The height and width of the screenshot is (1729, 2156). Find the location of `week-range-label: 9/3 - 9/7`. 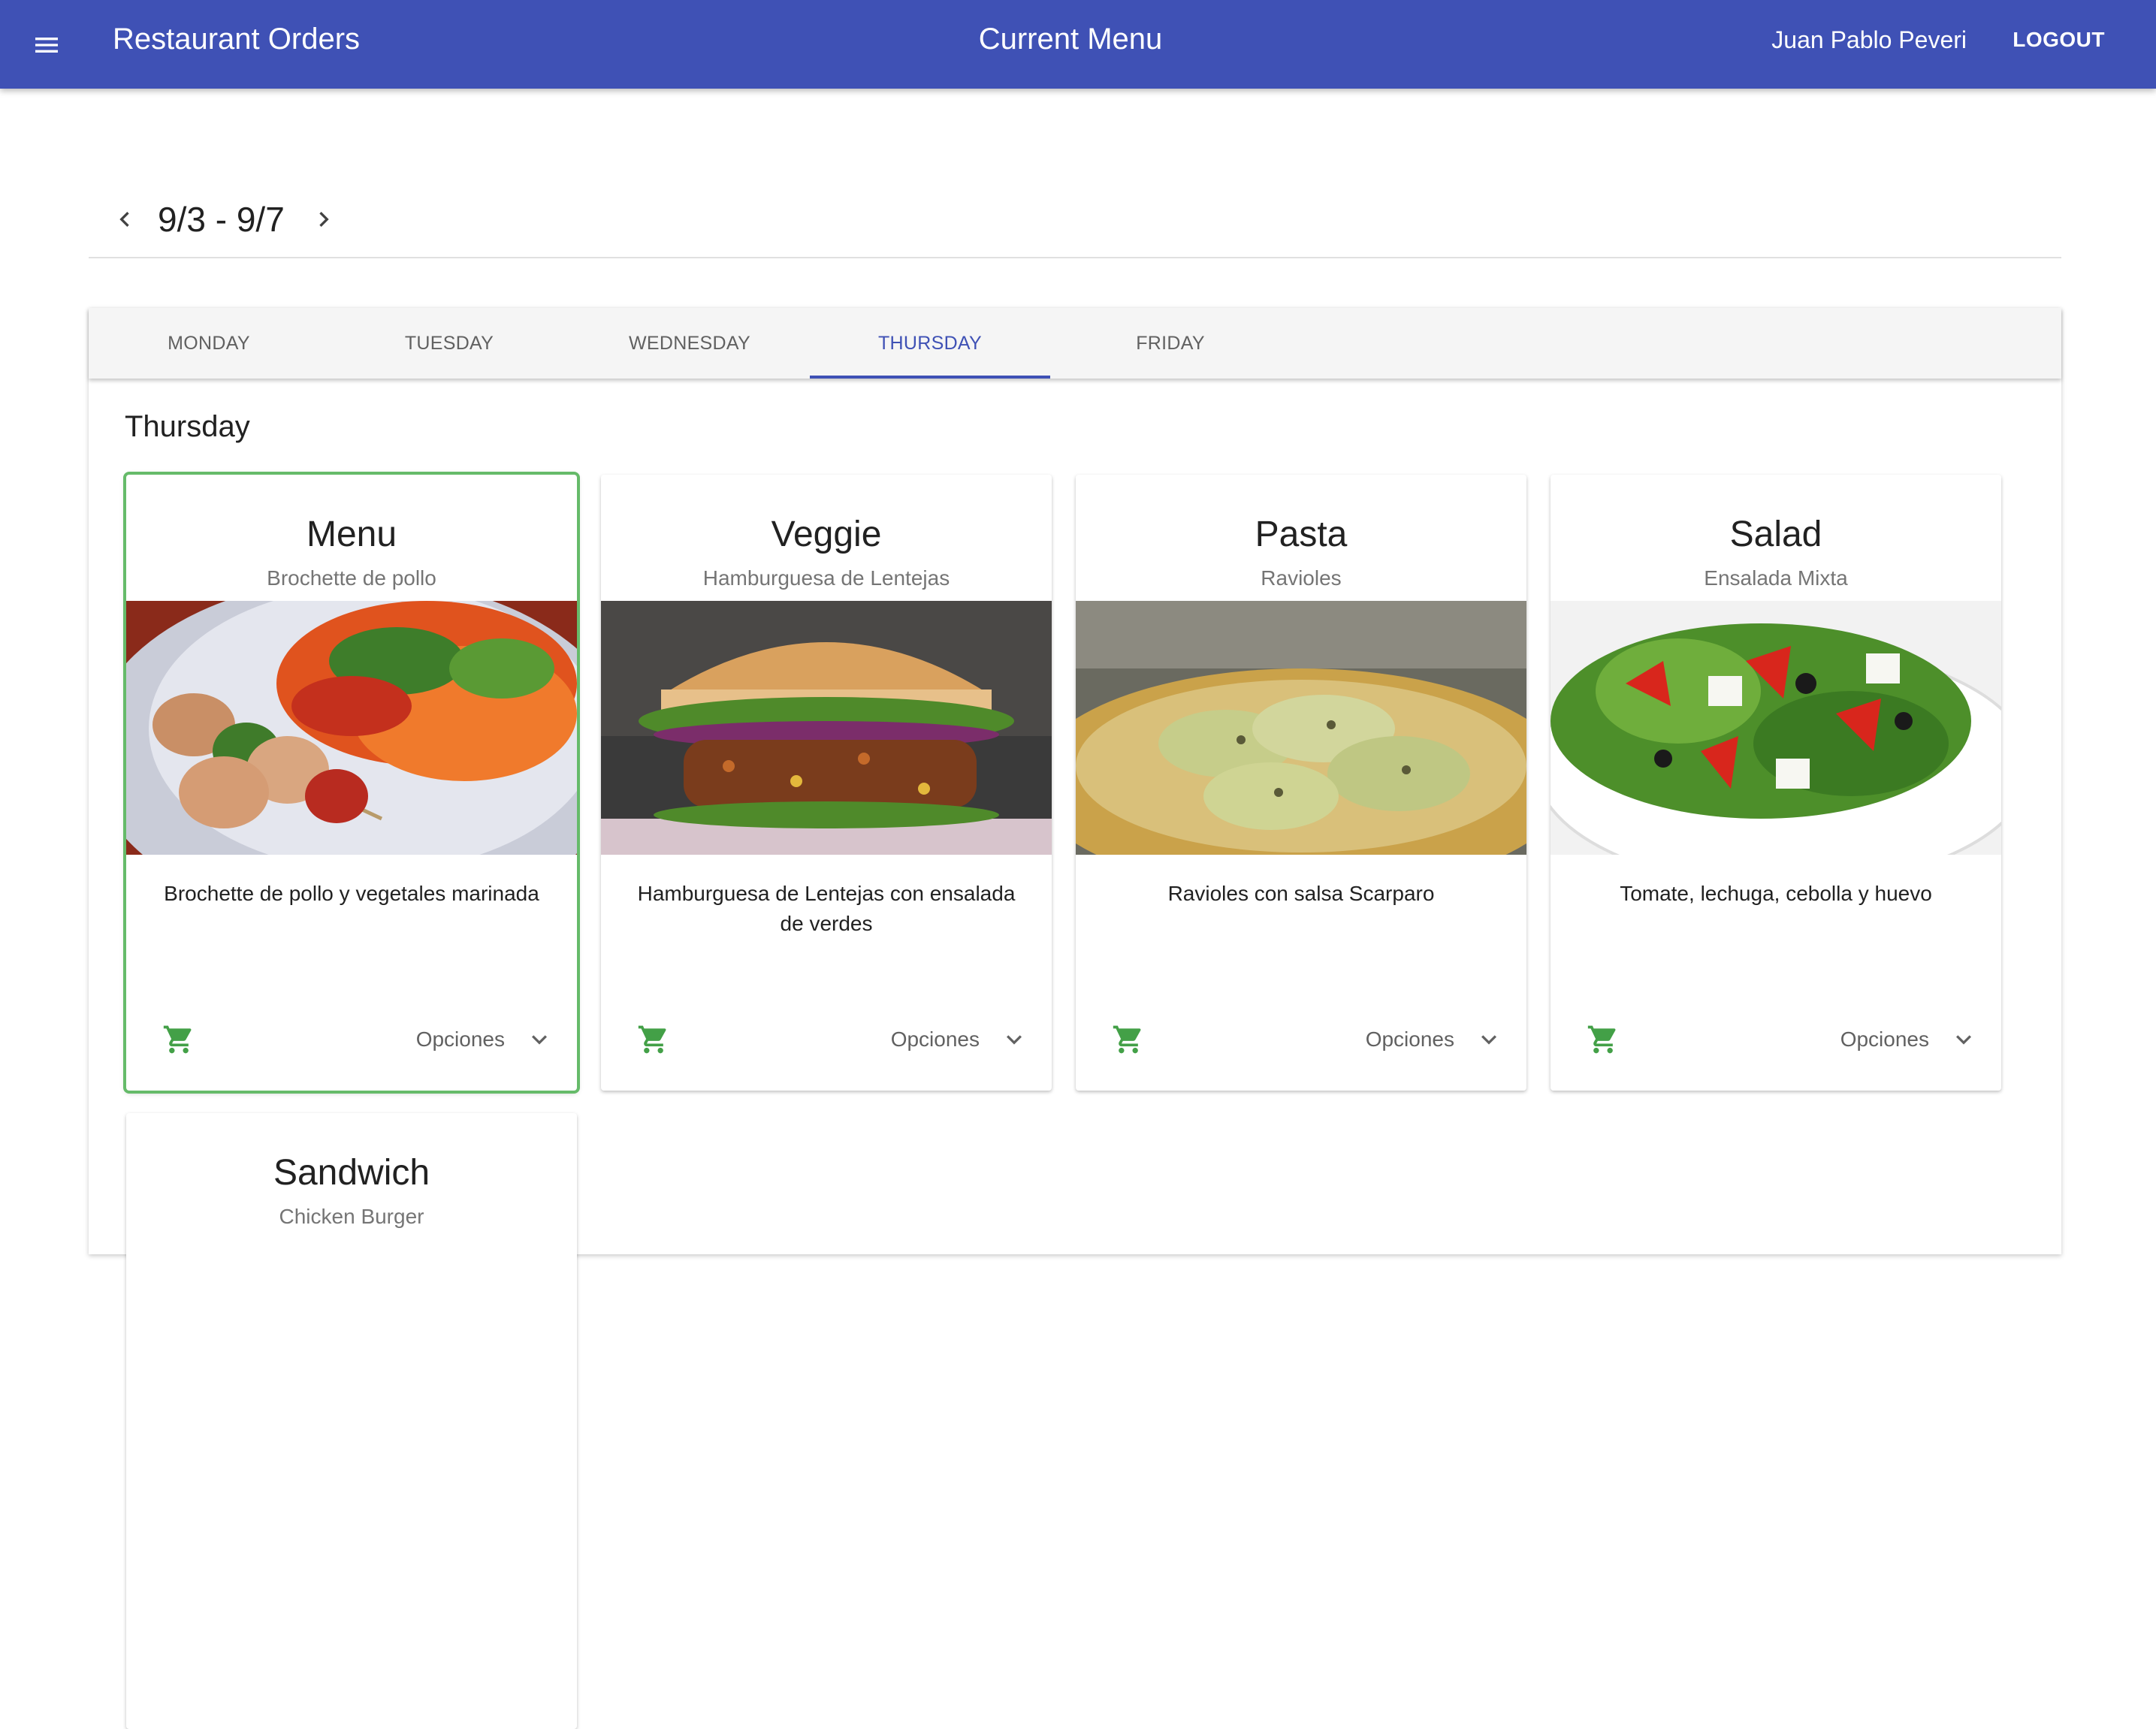

week-range-label: 9/3 - 9/7 is located at coordinates (221, 219).